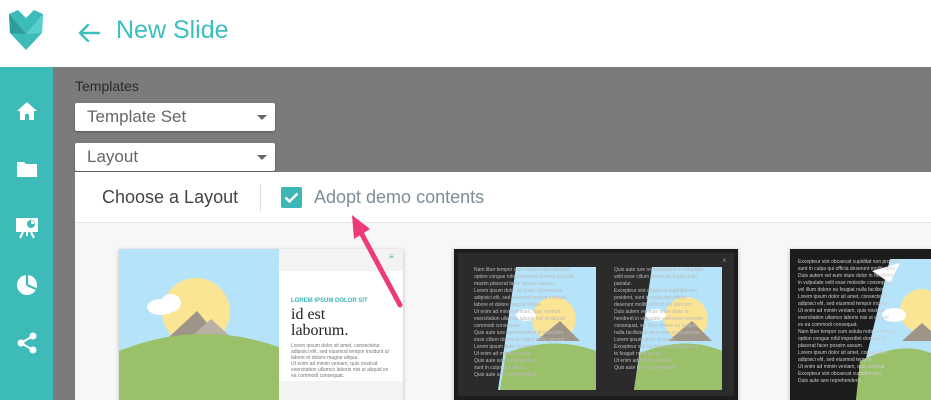 The width and height of the screenshot is (931, 400). Describe the element at coordinates (638, 354) in the screenshot. I see `thumb-text-line: te feugait nulla facilisi.` at that location.